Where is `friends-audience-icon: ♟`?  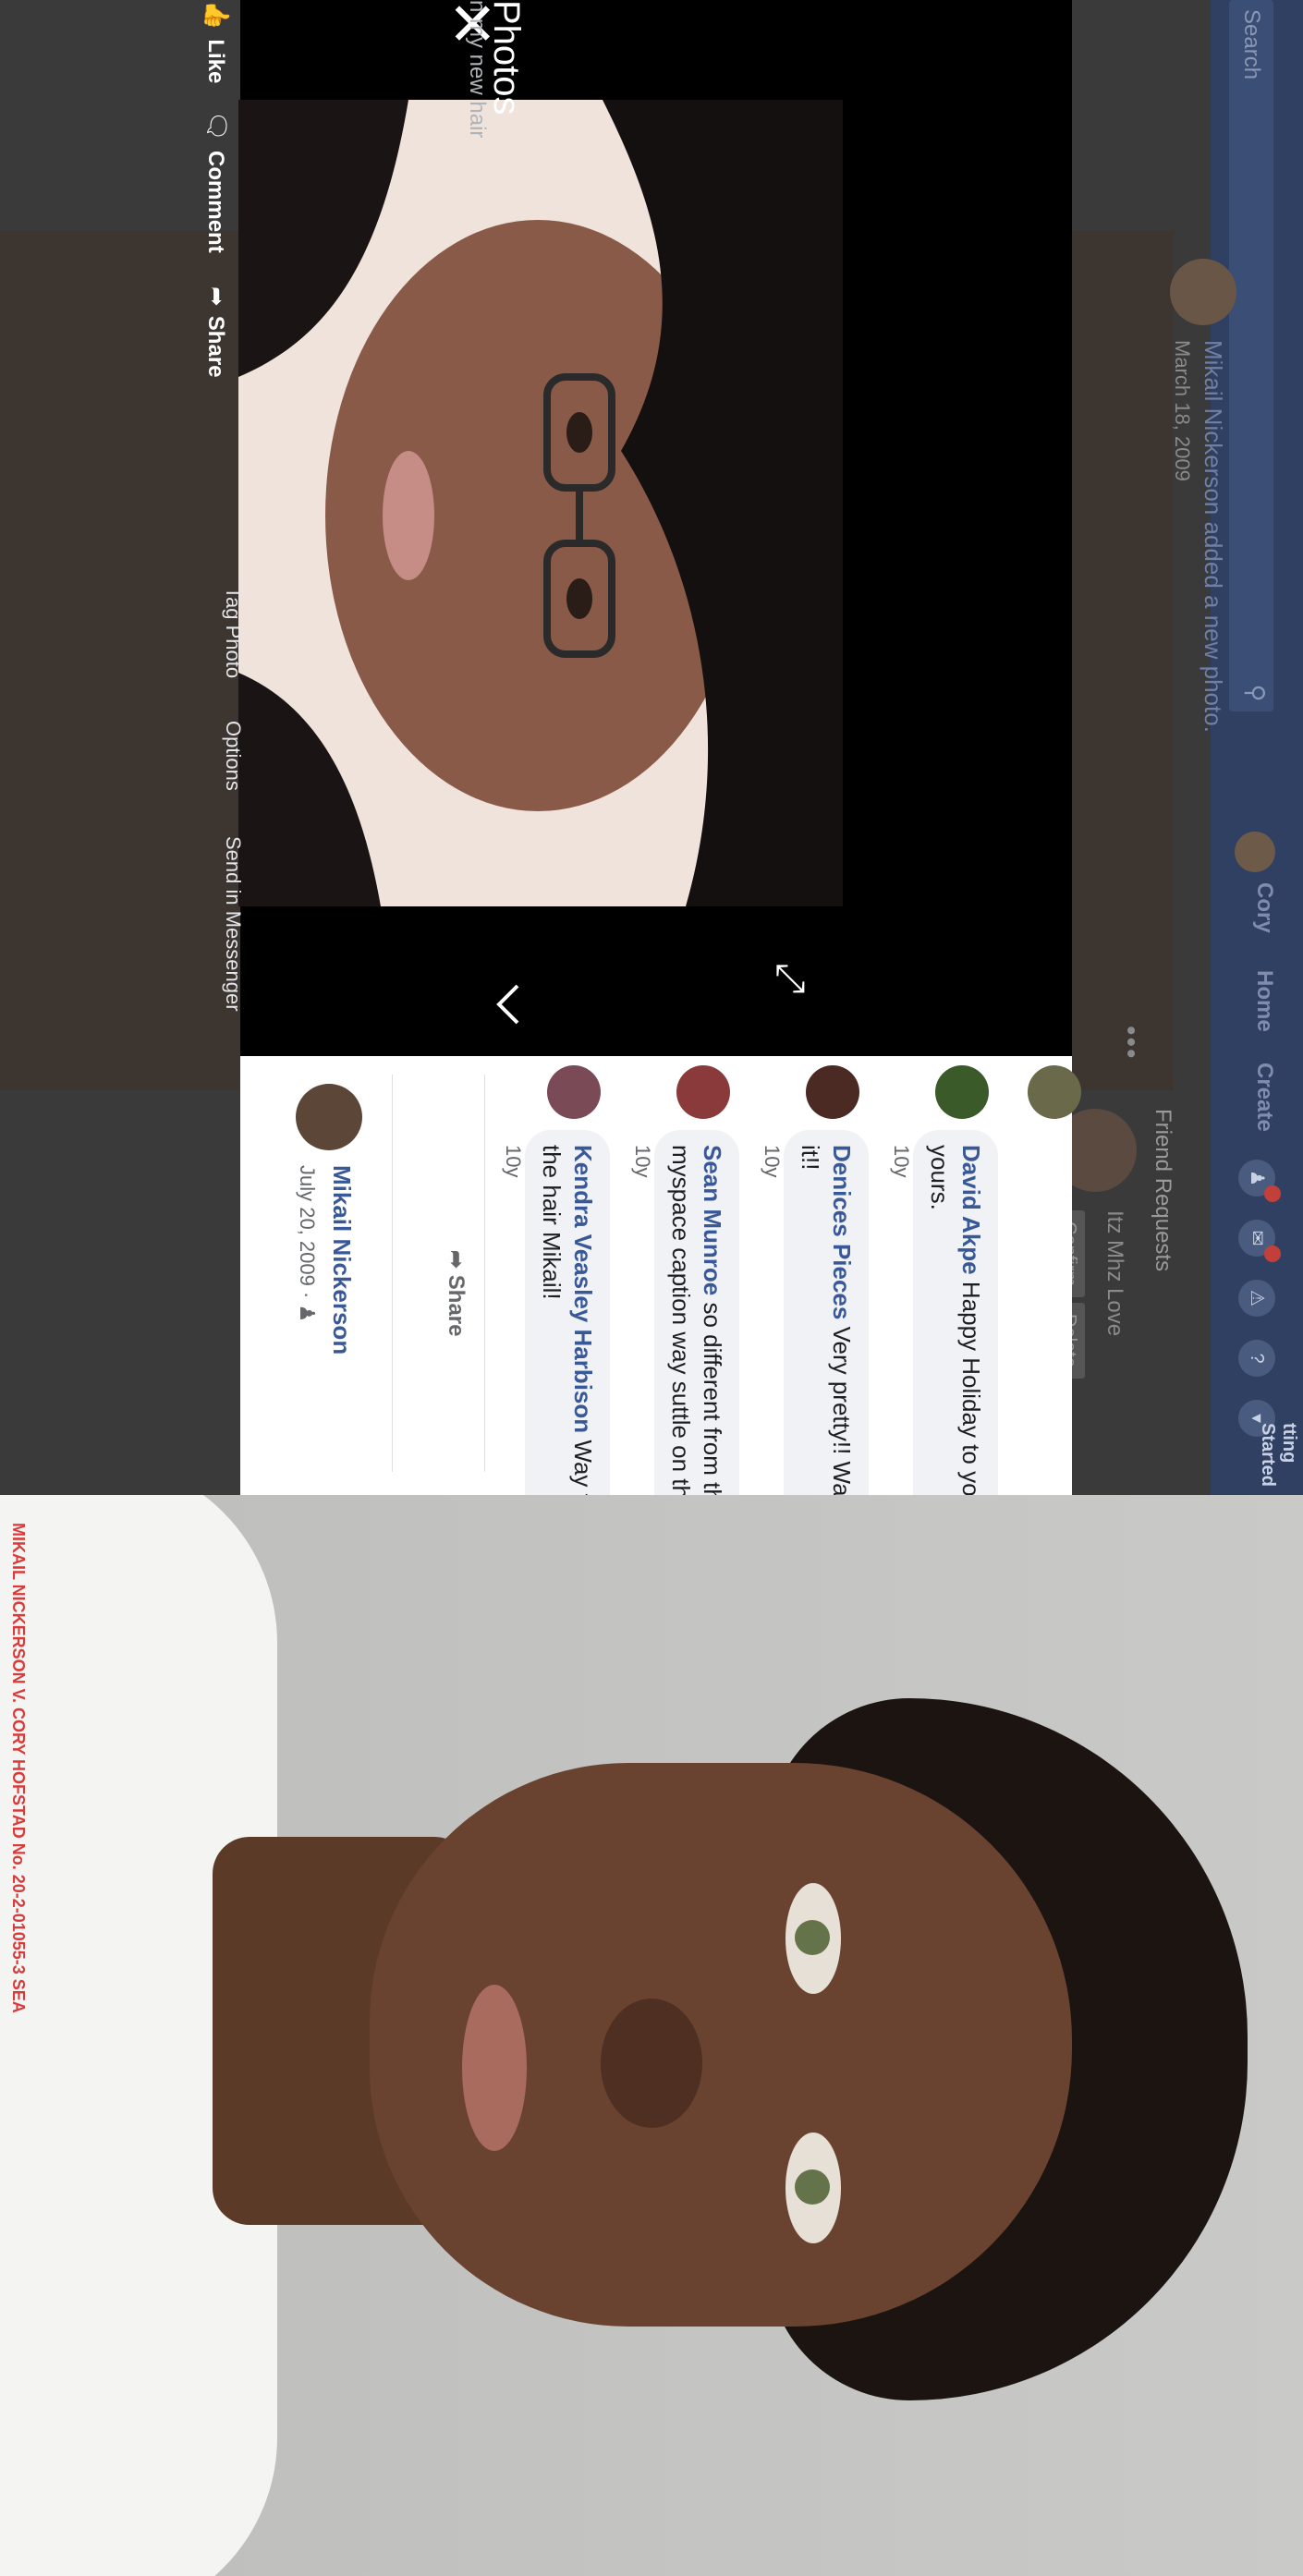
friends-audience-icon: ♟ is located at coordinates (307, 1313).